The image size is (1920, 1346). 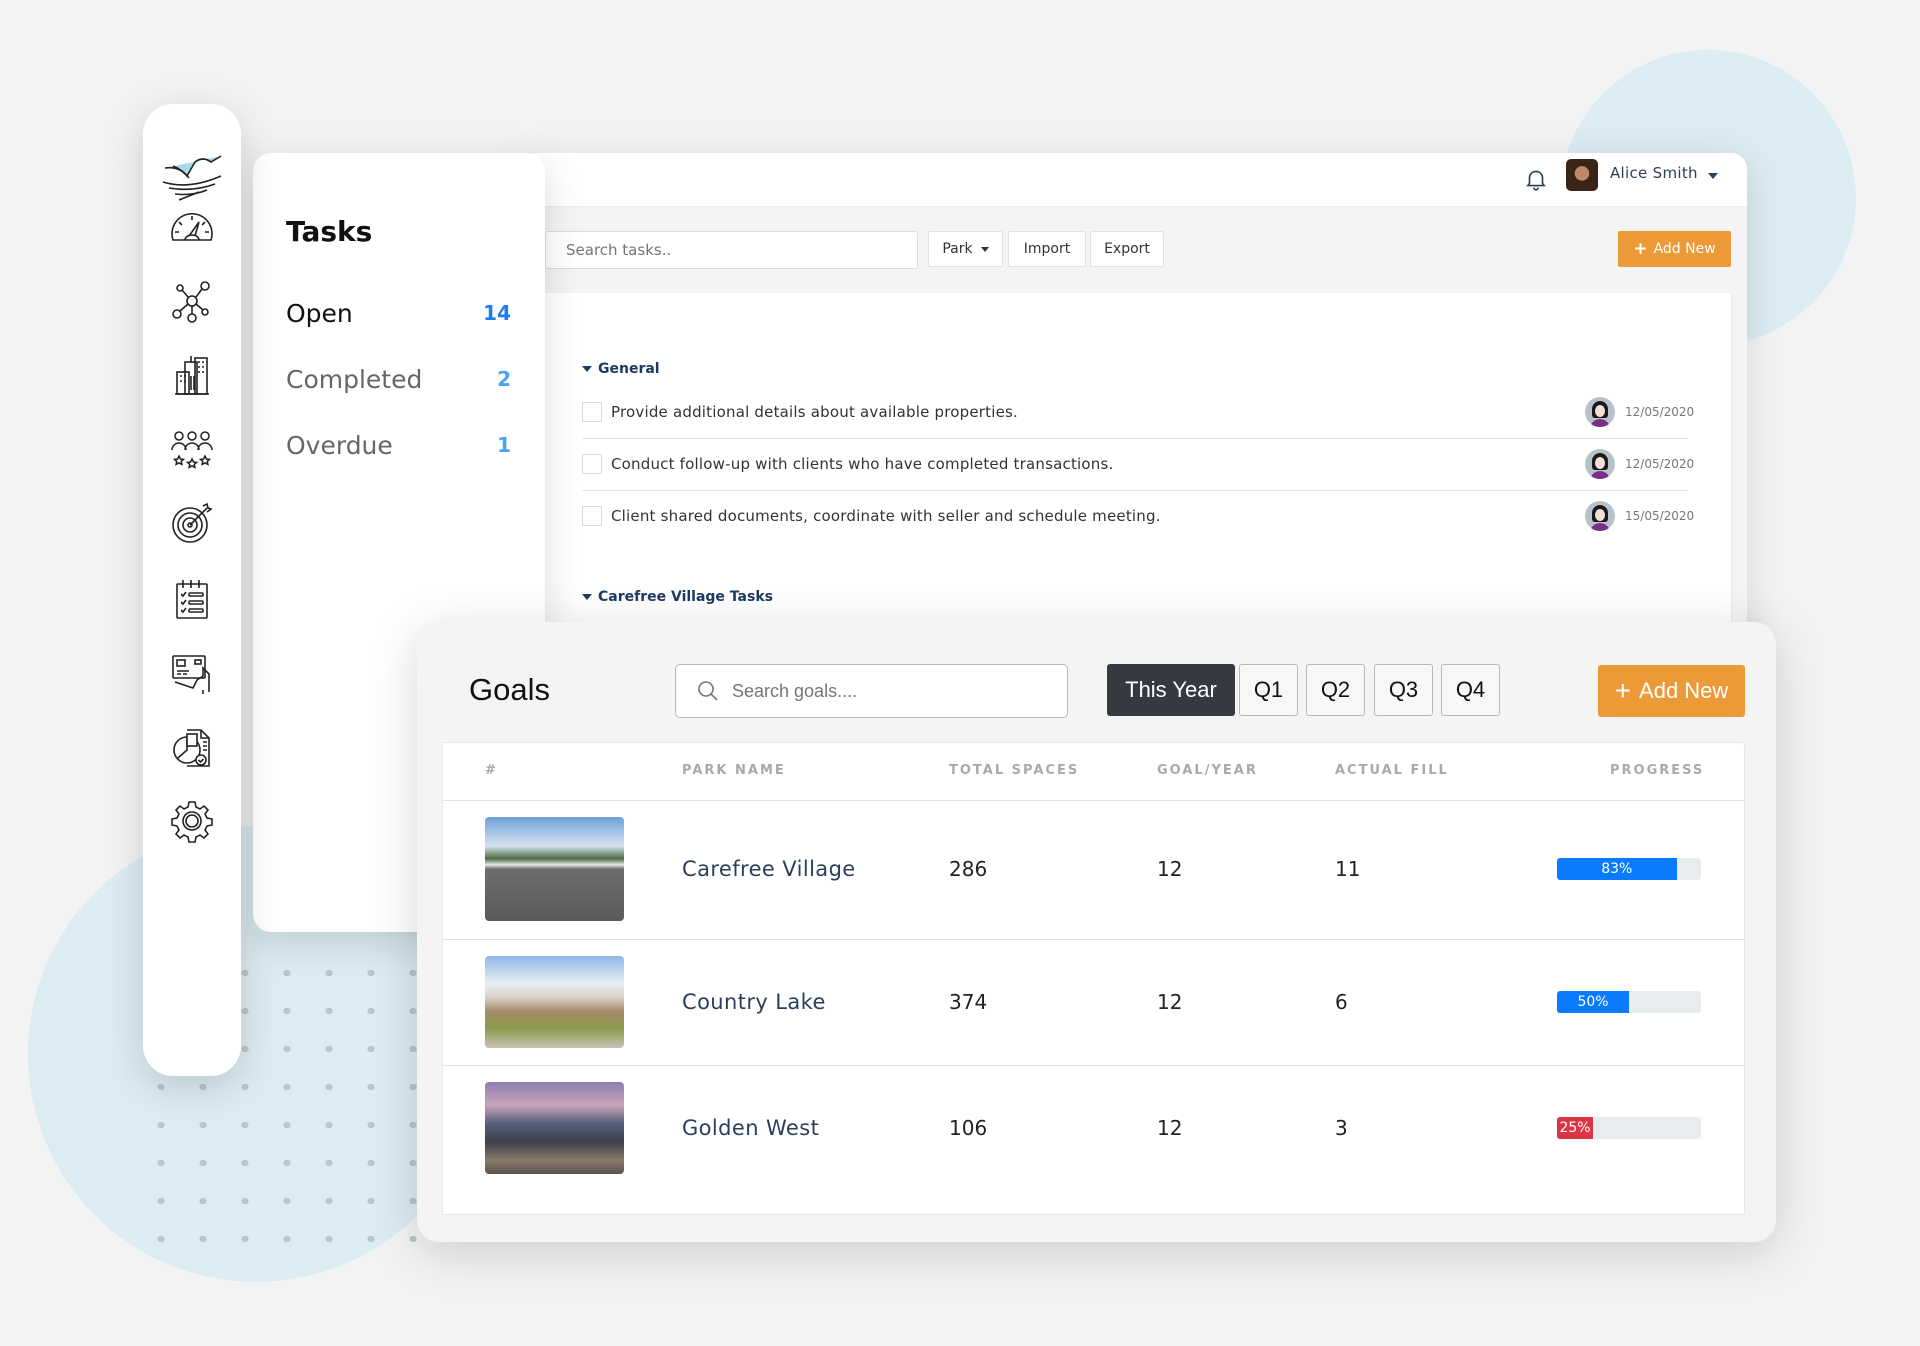 What do you see at coordinates (509, 689) in the screenshot?
I see `goals-title: Goals` at bounding box center [509, 689].